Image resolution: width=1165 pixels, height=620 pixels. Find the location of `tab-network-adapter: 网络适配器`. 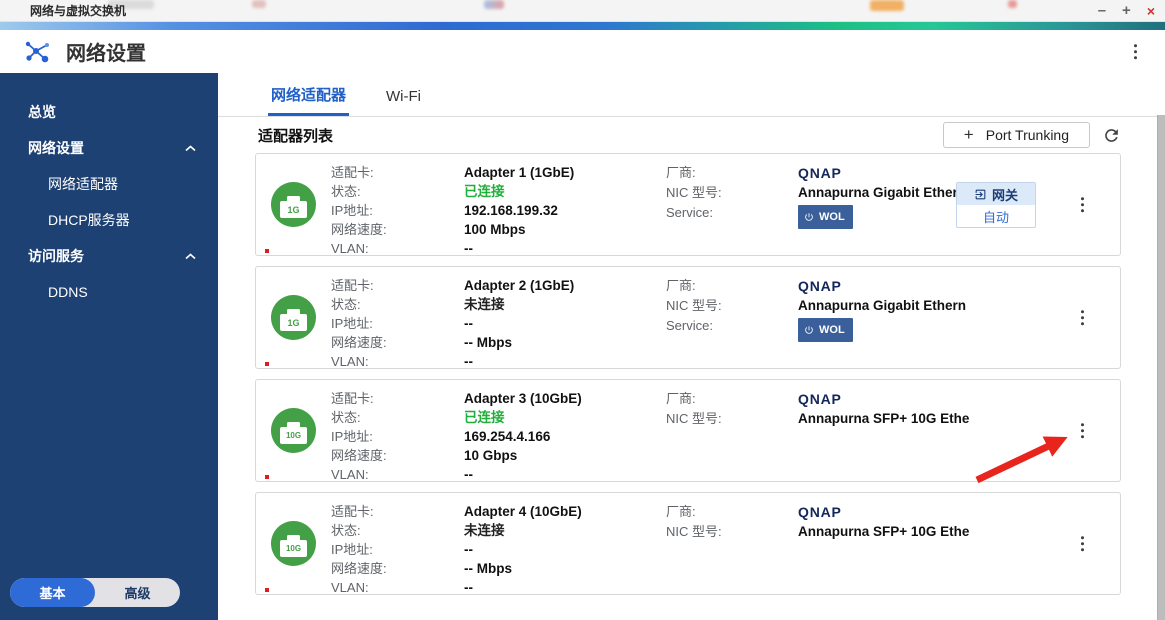

tab-network-adapter: 网络适配器 is located at coordinates (309, 100).